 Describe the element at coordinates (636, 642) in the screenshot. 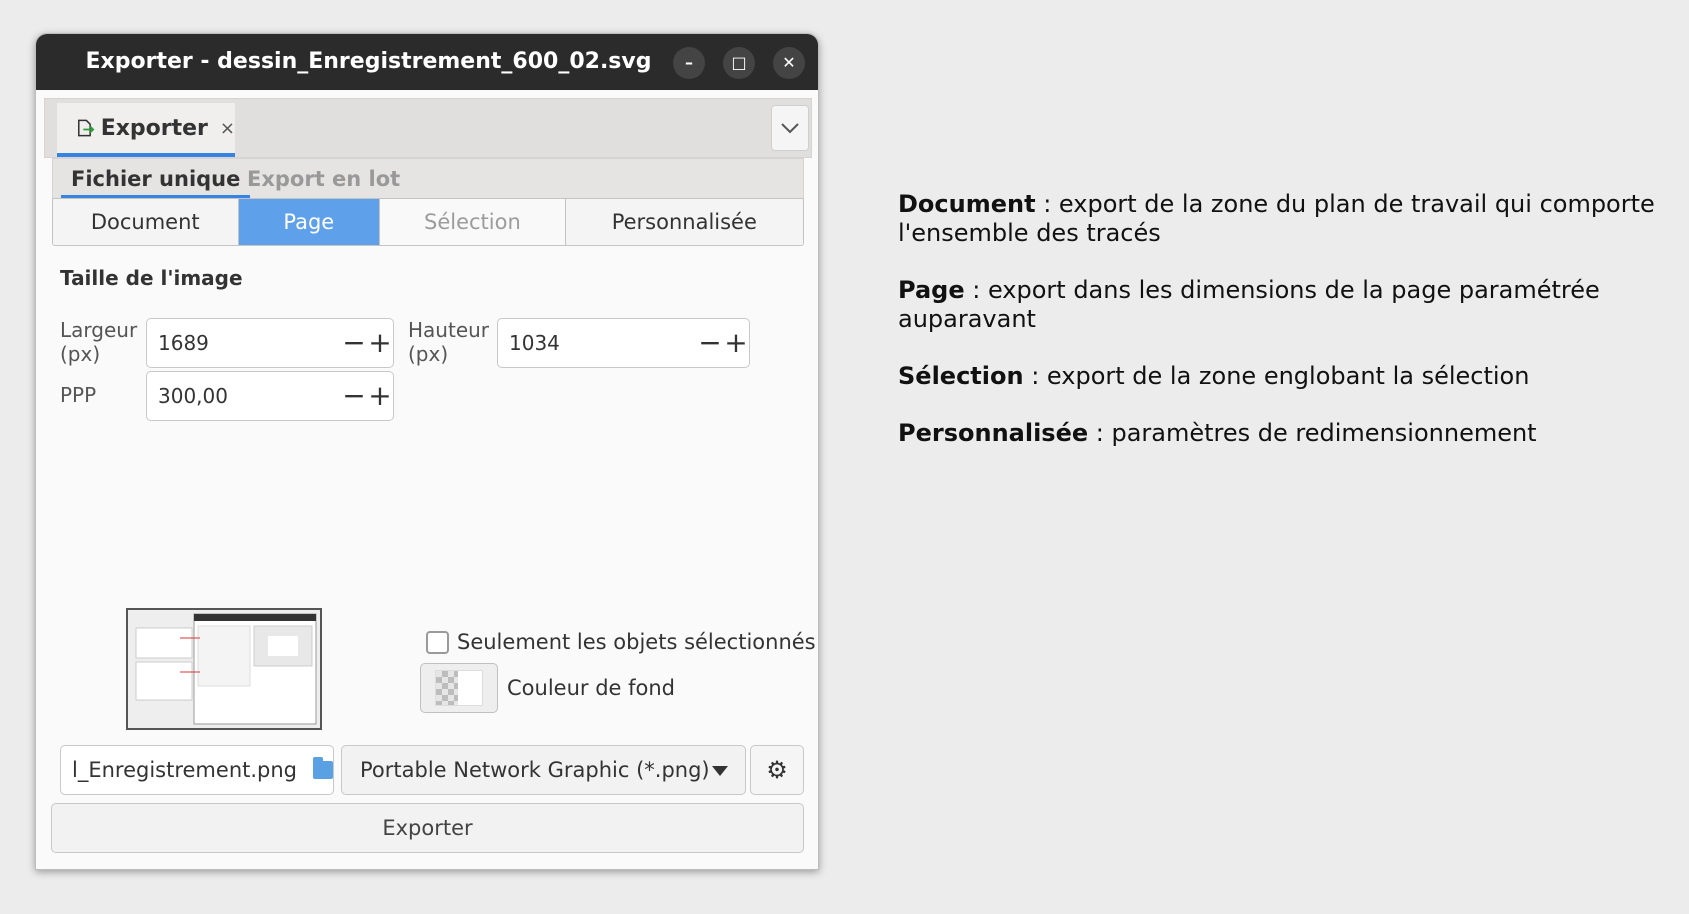

I see `only-selected-label: Seulement les objets sélectionnés` at that location.